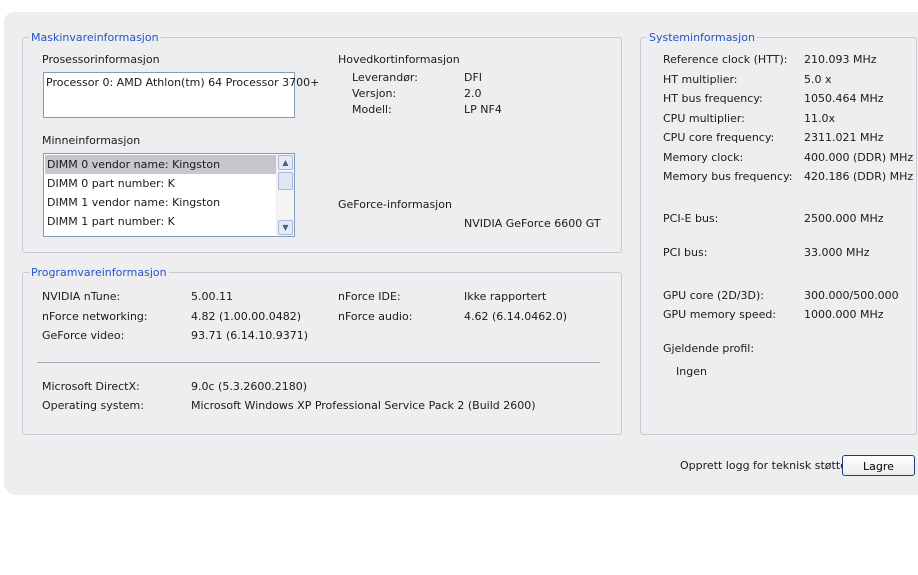 The height and width of the screenshot is (575, 918). What do you see at coordinates (820, 118) in the screenshot?
I see `cpu-multiplier-value: 11.0x` at bounding box center [820, 118].